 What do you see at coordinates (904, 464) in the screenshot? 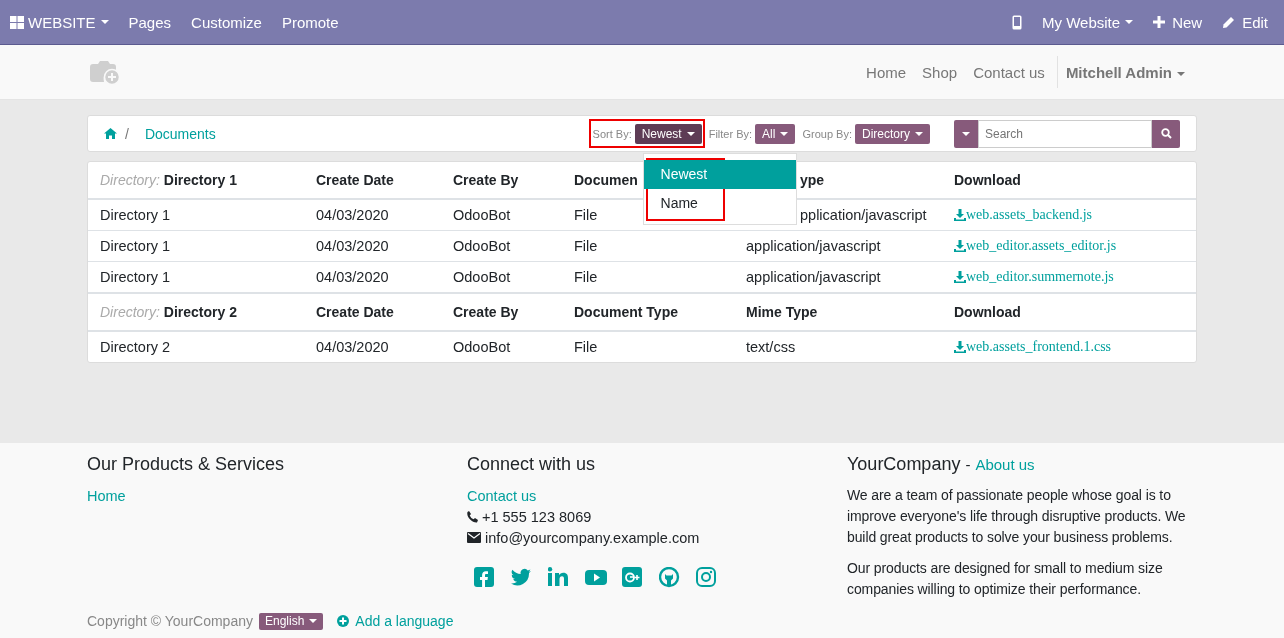
I see `company-name: YourCompany` at bounding box center [904, 464].